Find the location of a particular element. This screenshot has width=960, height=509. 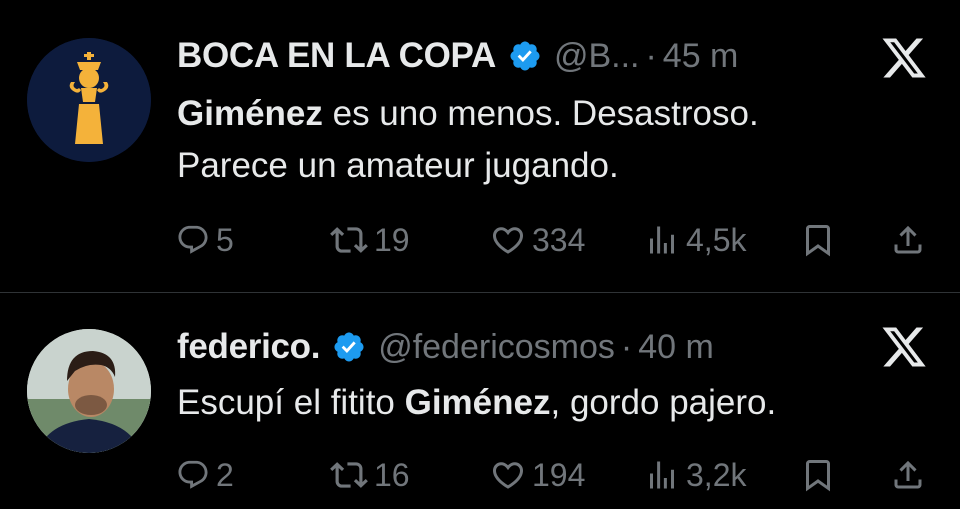

views-button: 4,5k is located at coordinates (695, 240).